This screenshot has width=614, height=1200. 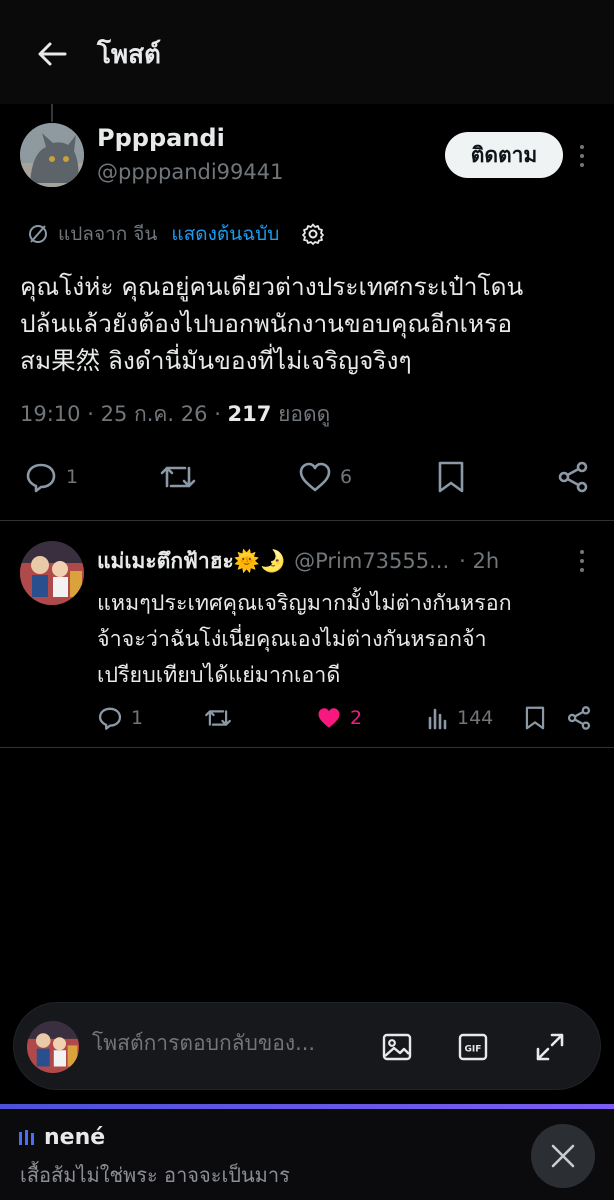 I want to click on now-playing-track: เสื้อส้มไม่ใช่พระ อาจจะเป็นมาร, so click(x=155, y=1175).